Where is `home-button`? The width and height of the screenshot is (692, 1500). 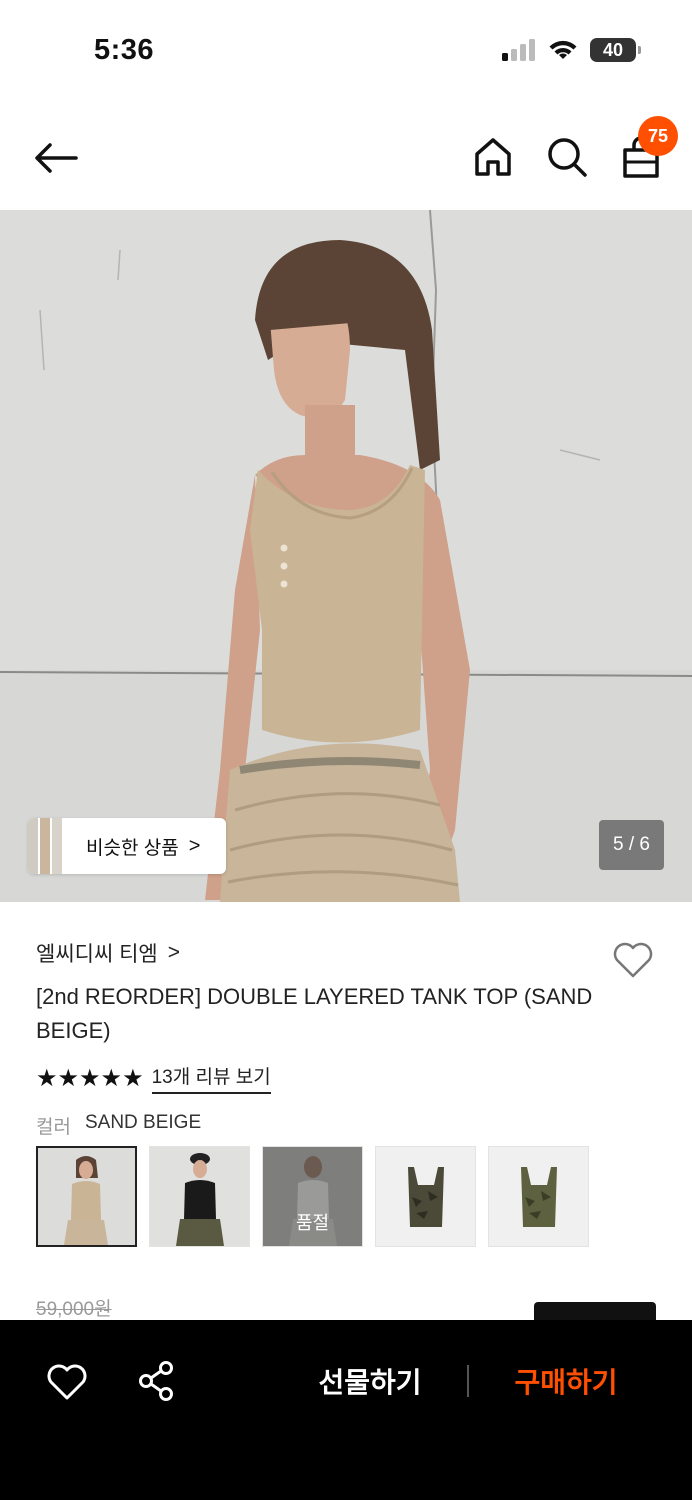 home-button is located at coordinates (493, 157).